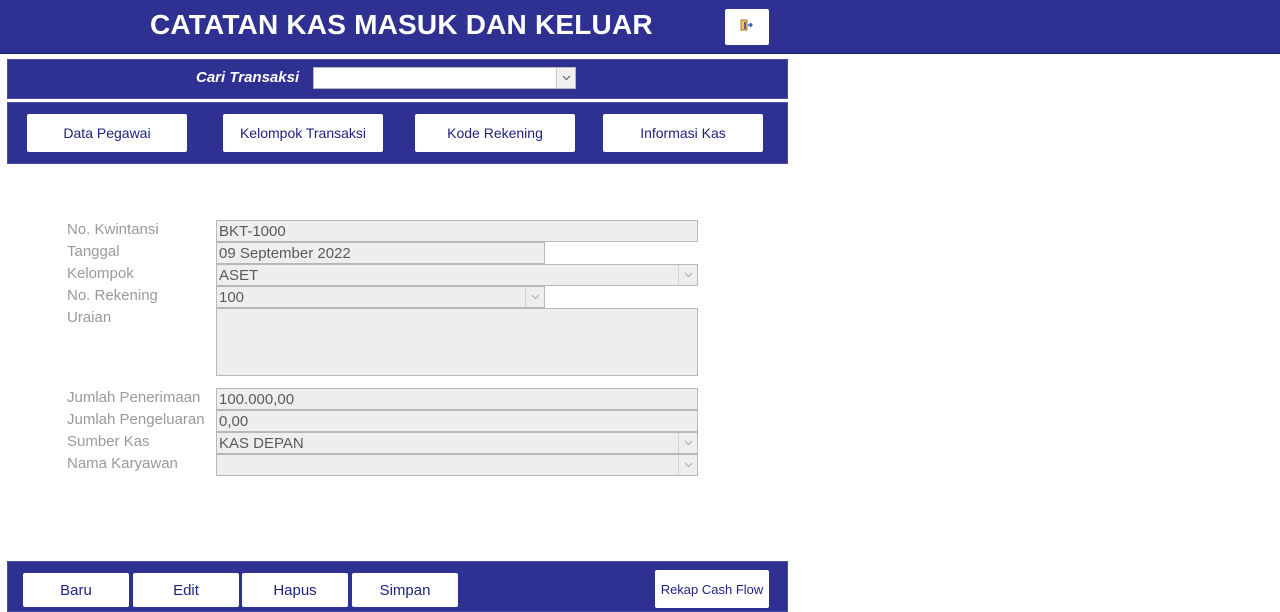  I want to click on kelompok-transaksi-button: Kelompok Transaksi, so click(303, 133).